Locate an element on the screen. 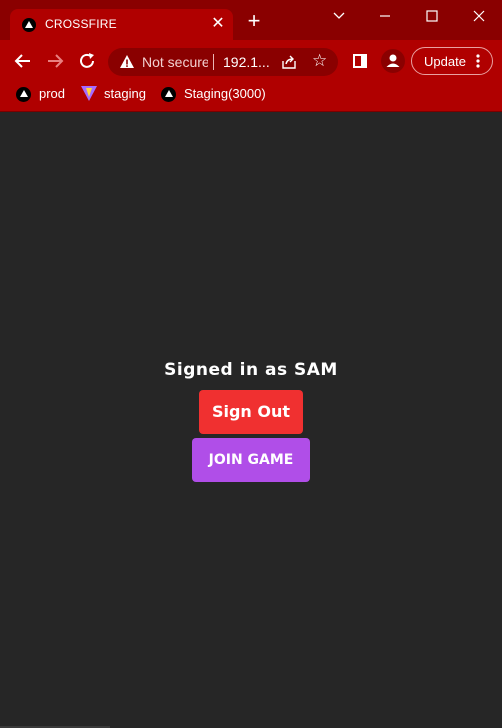  more-menu-icon is located at coordinates (478, 61).